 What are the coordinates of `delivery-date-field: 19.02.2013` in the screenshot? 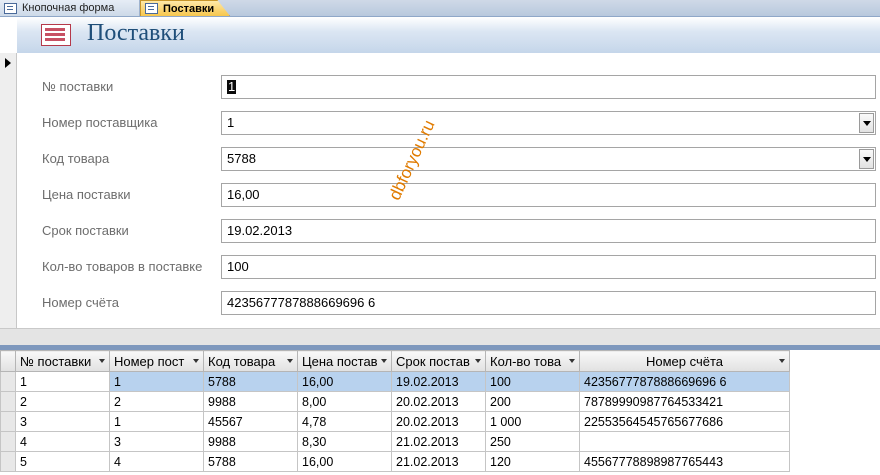 It's located at (548, 231).